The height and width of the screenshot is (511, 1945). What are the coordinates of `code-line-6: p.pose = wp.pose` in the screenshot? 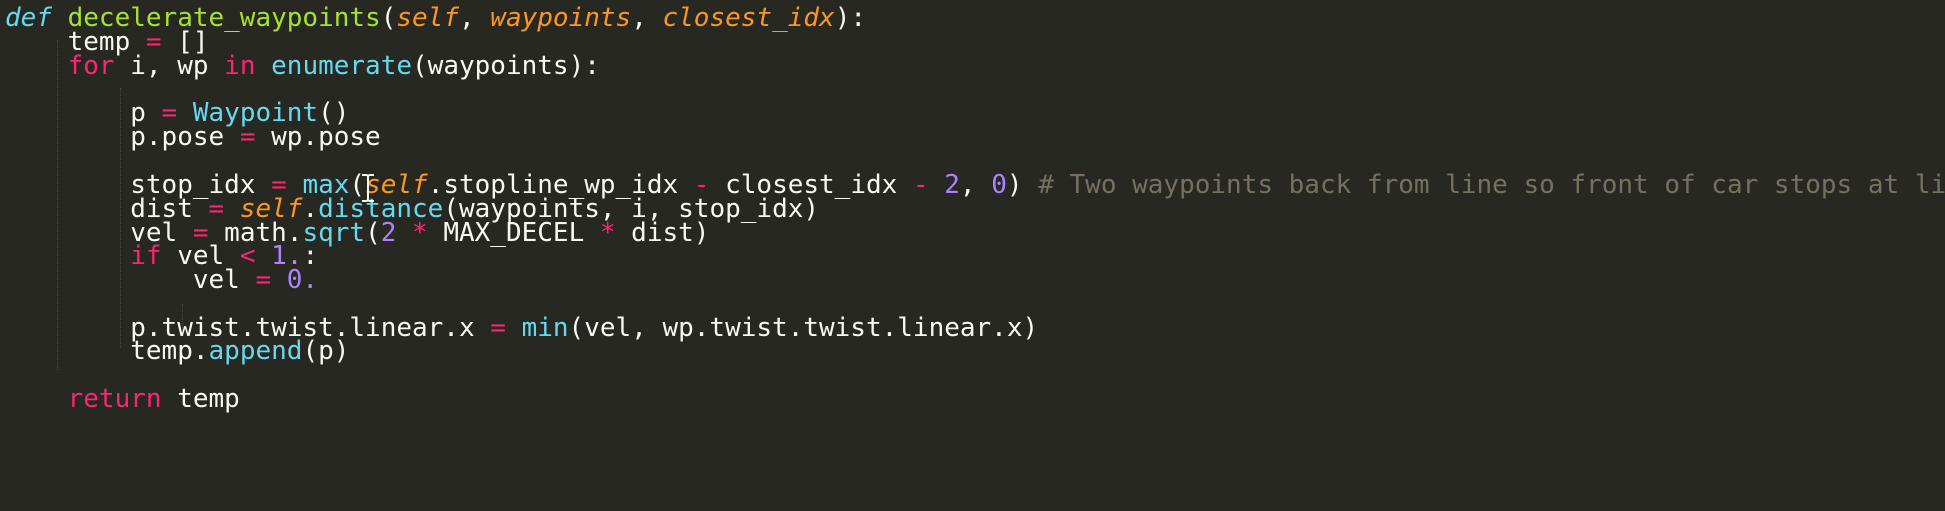 It's located at (193, 137).